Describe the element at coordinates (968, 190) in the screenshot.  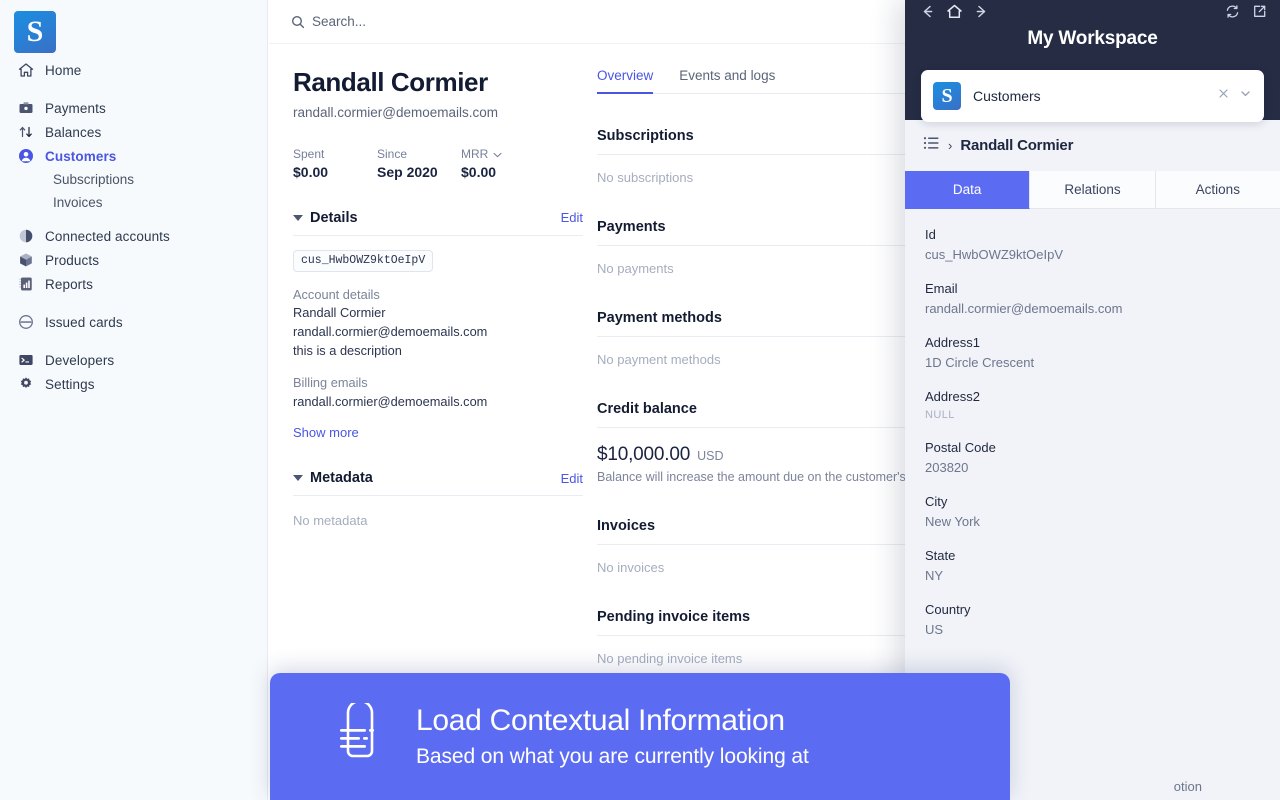
I see `tab-data: Data` at that location.